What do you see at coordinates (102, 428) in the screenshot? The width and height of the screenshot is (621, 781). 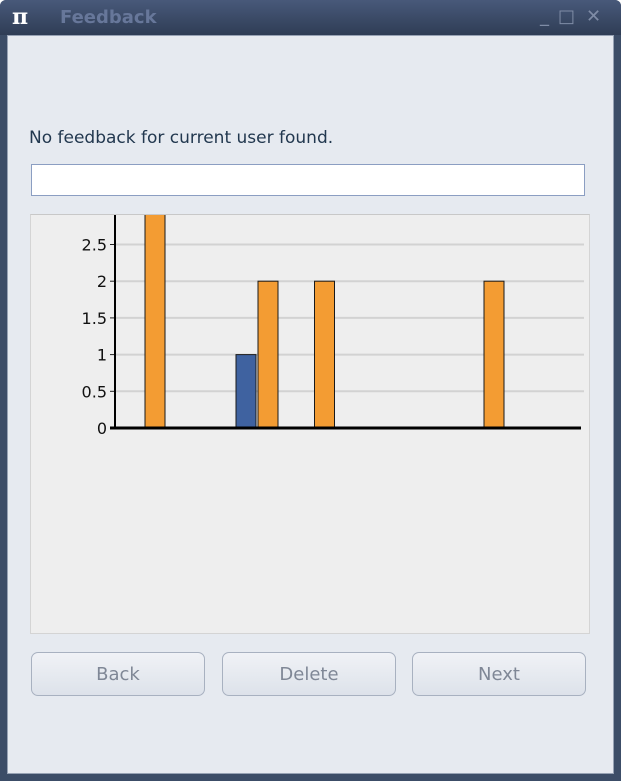 I see `y-tick-label: 0` at bounding box center [102, 428].